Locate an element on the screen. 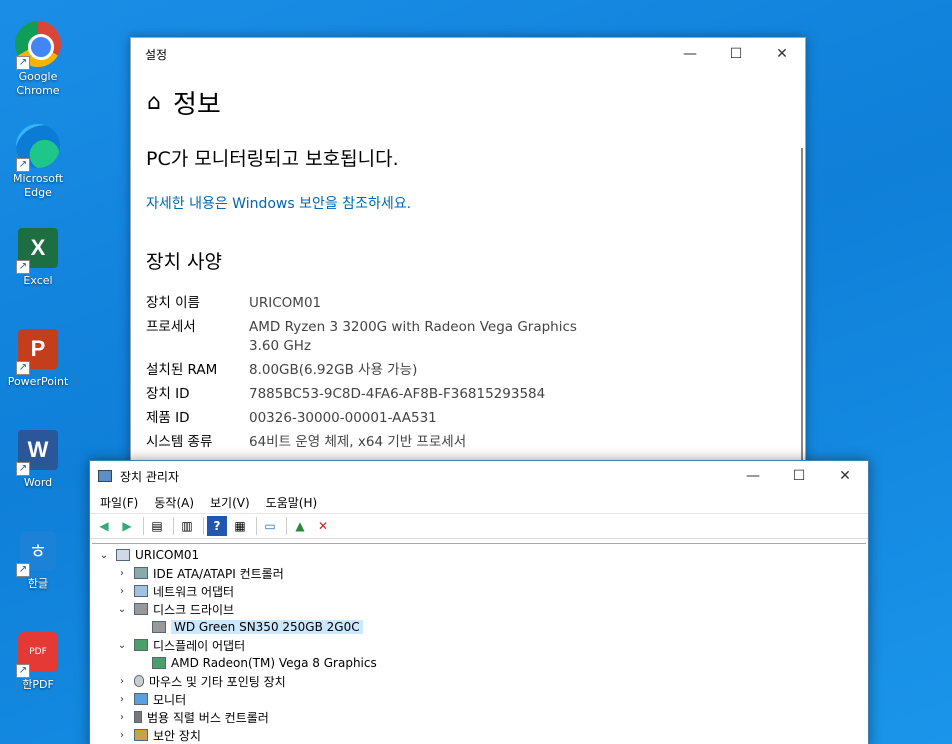 The image size is (952, 744). window-title: 장치 관리자 is located at coordinates (150, 476).